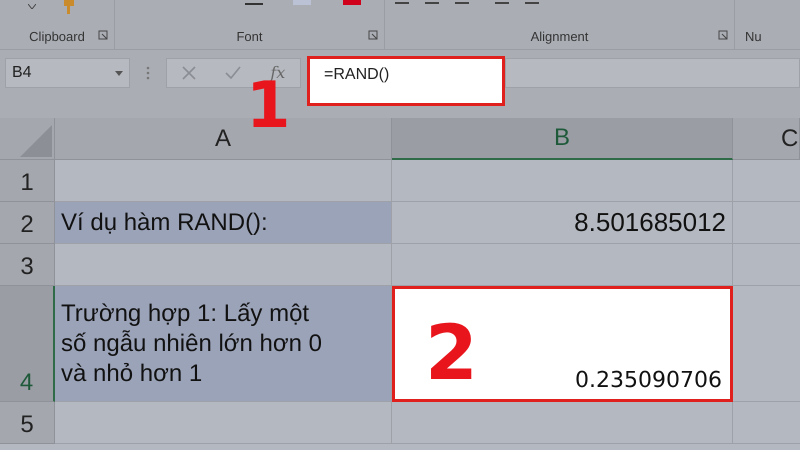 This screenshot has height=450, width=800. What do you see at coordinates (164, 223) in the screenshot?
I see `cell-text: Ví dụ hàm RAND():` at bounding box center [164, 223].